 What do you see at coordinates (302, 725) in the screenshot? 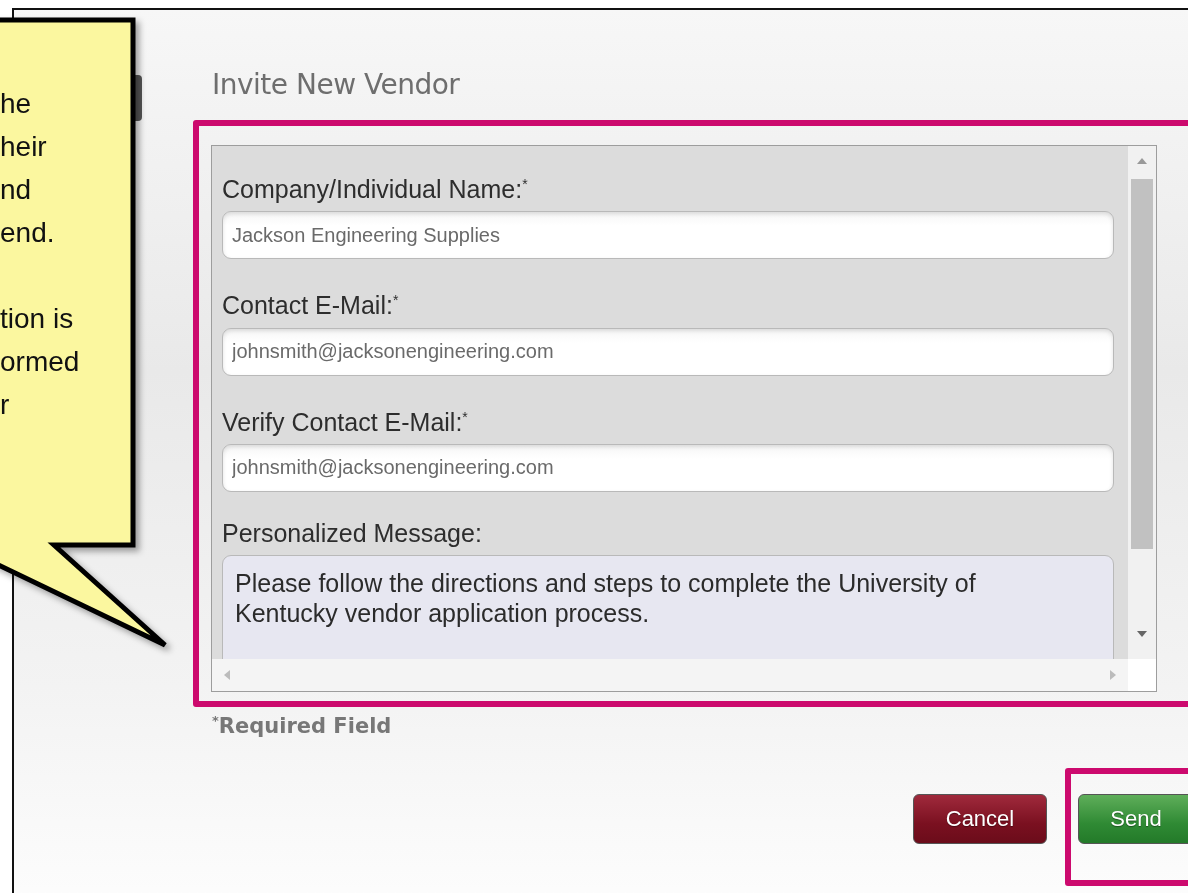
I see `required-note: $^{*}$Required Field` at bounding box center [302, 725].